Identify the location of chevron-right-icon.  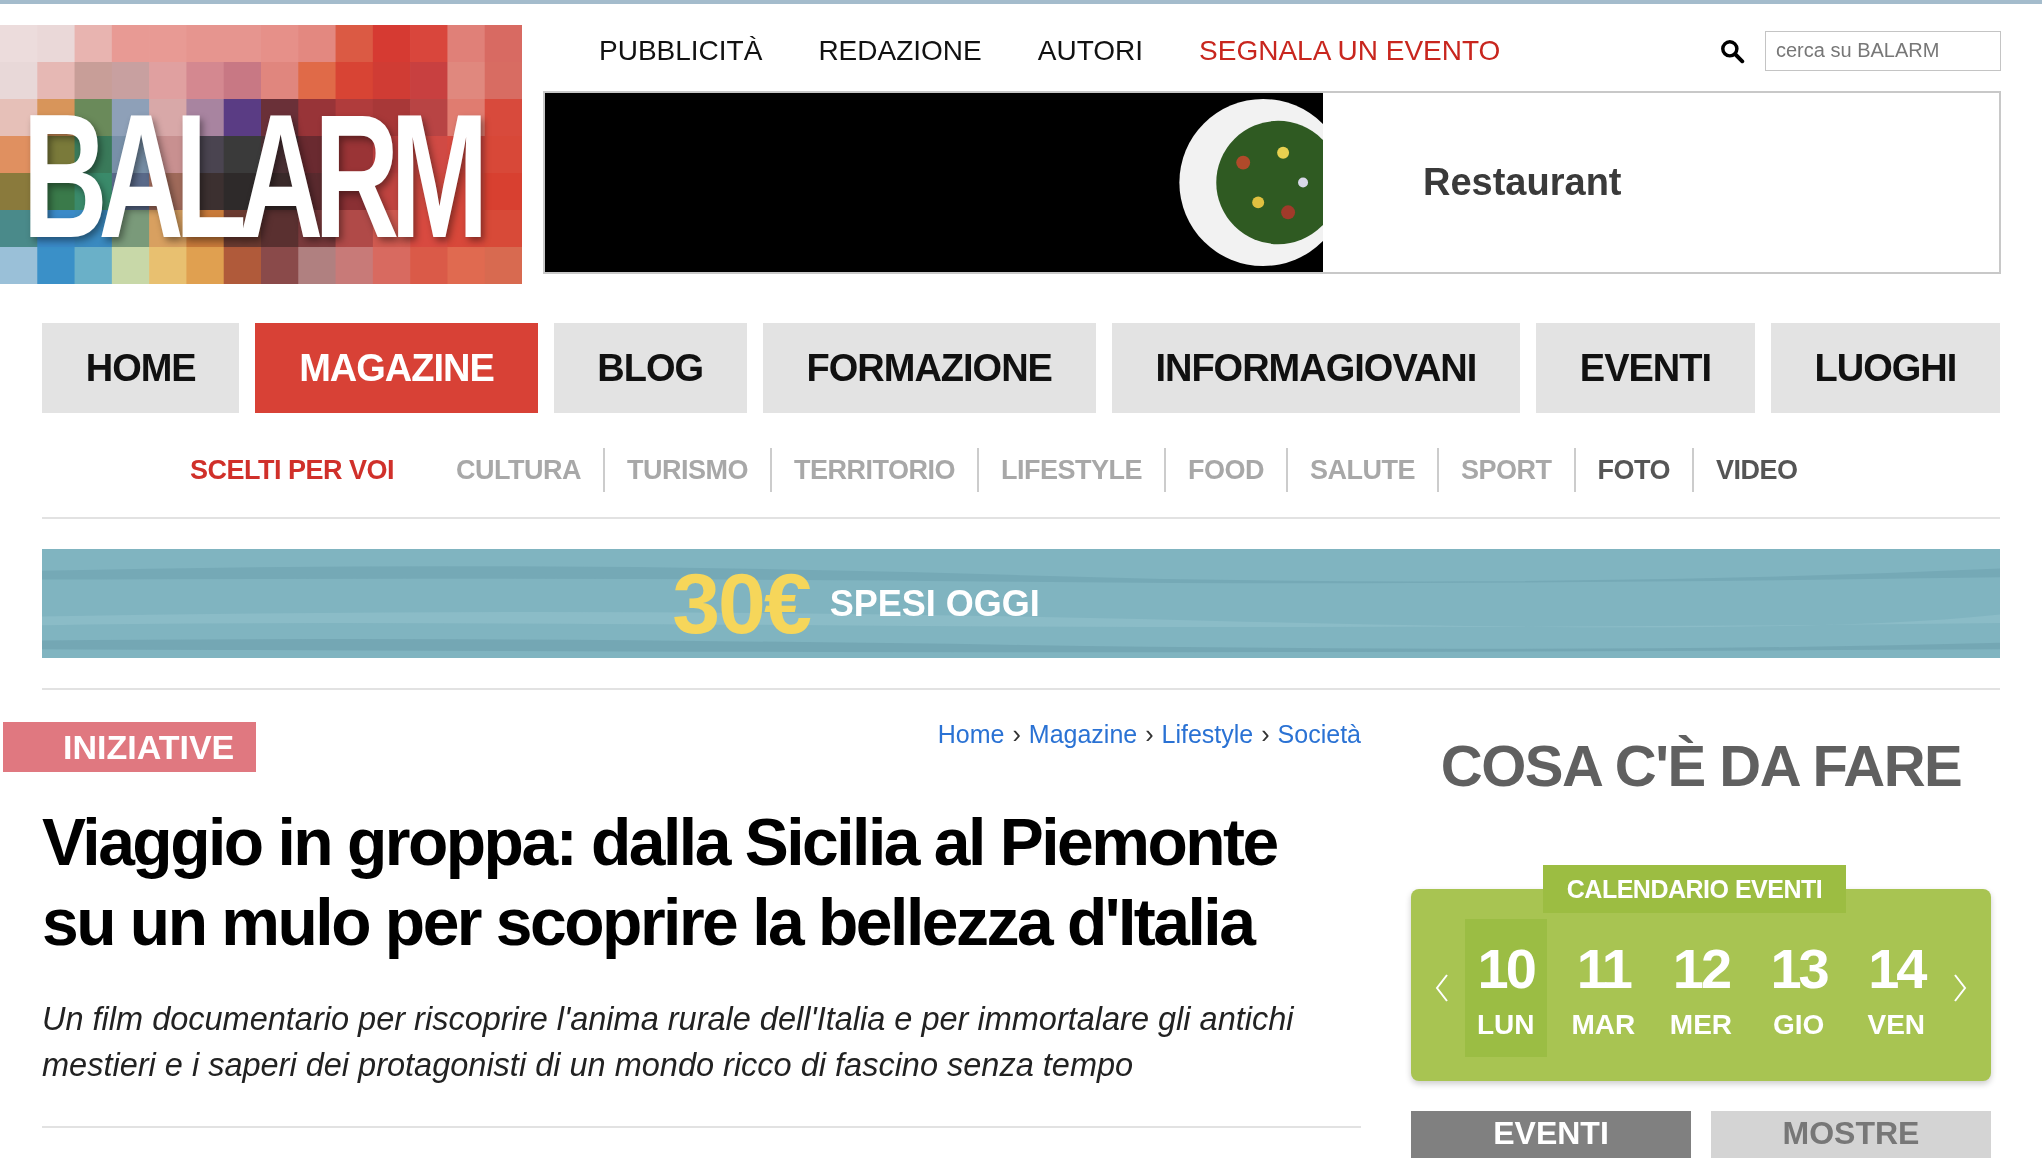
(1959, 988).